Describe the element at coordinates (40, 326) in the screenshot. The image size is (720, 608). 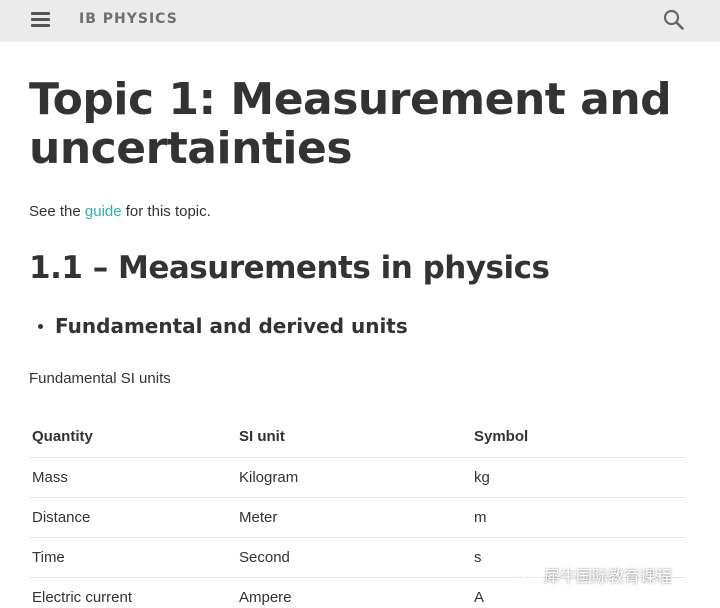
I see `bullet-icon` at that location.